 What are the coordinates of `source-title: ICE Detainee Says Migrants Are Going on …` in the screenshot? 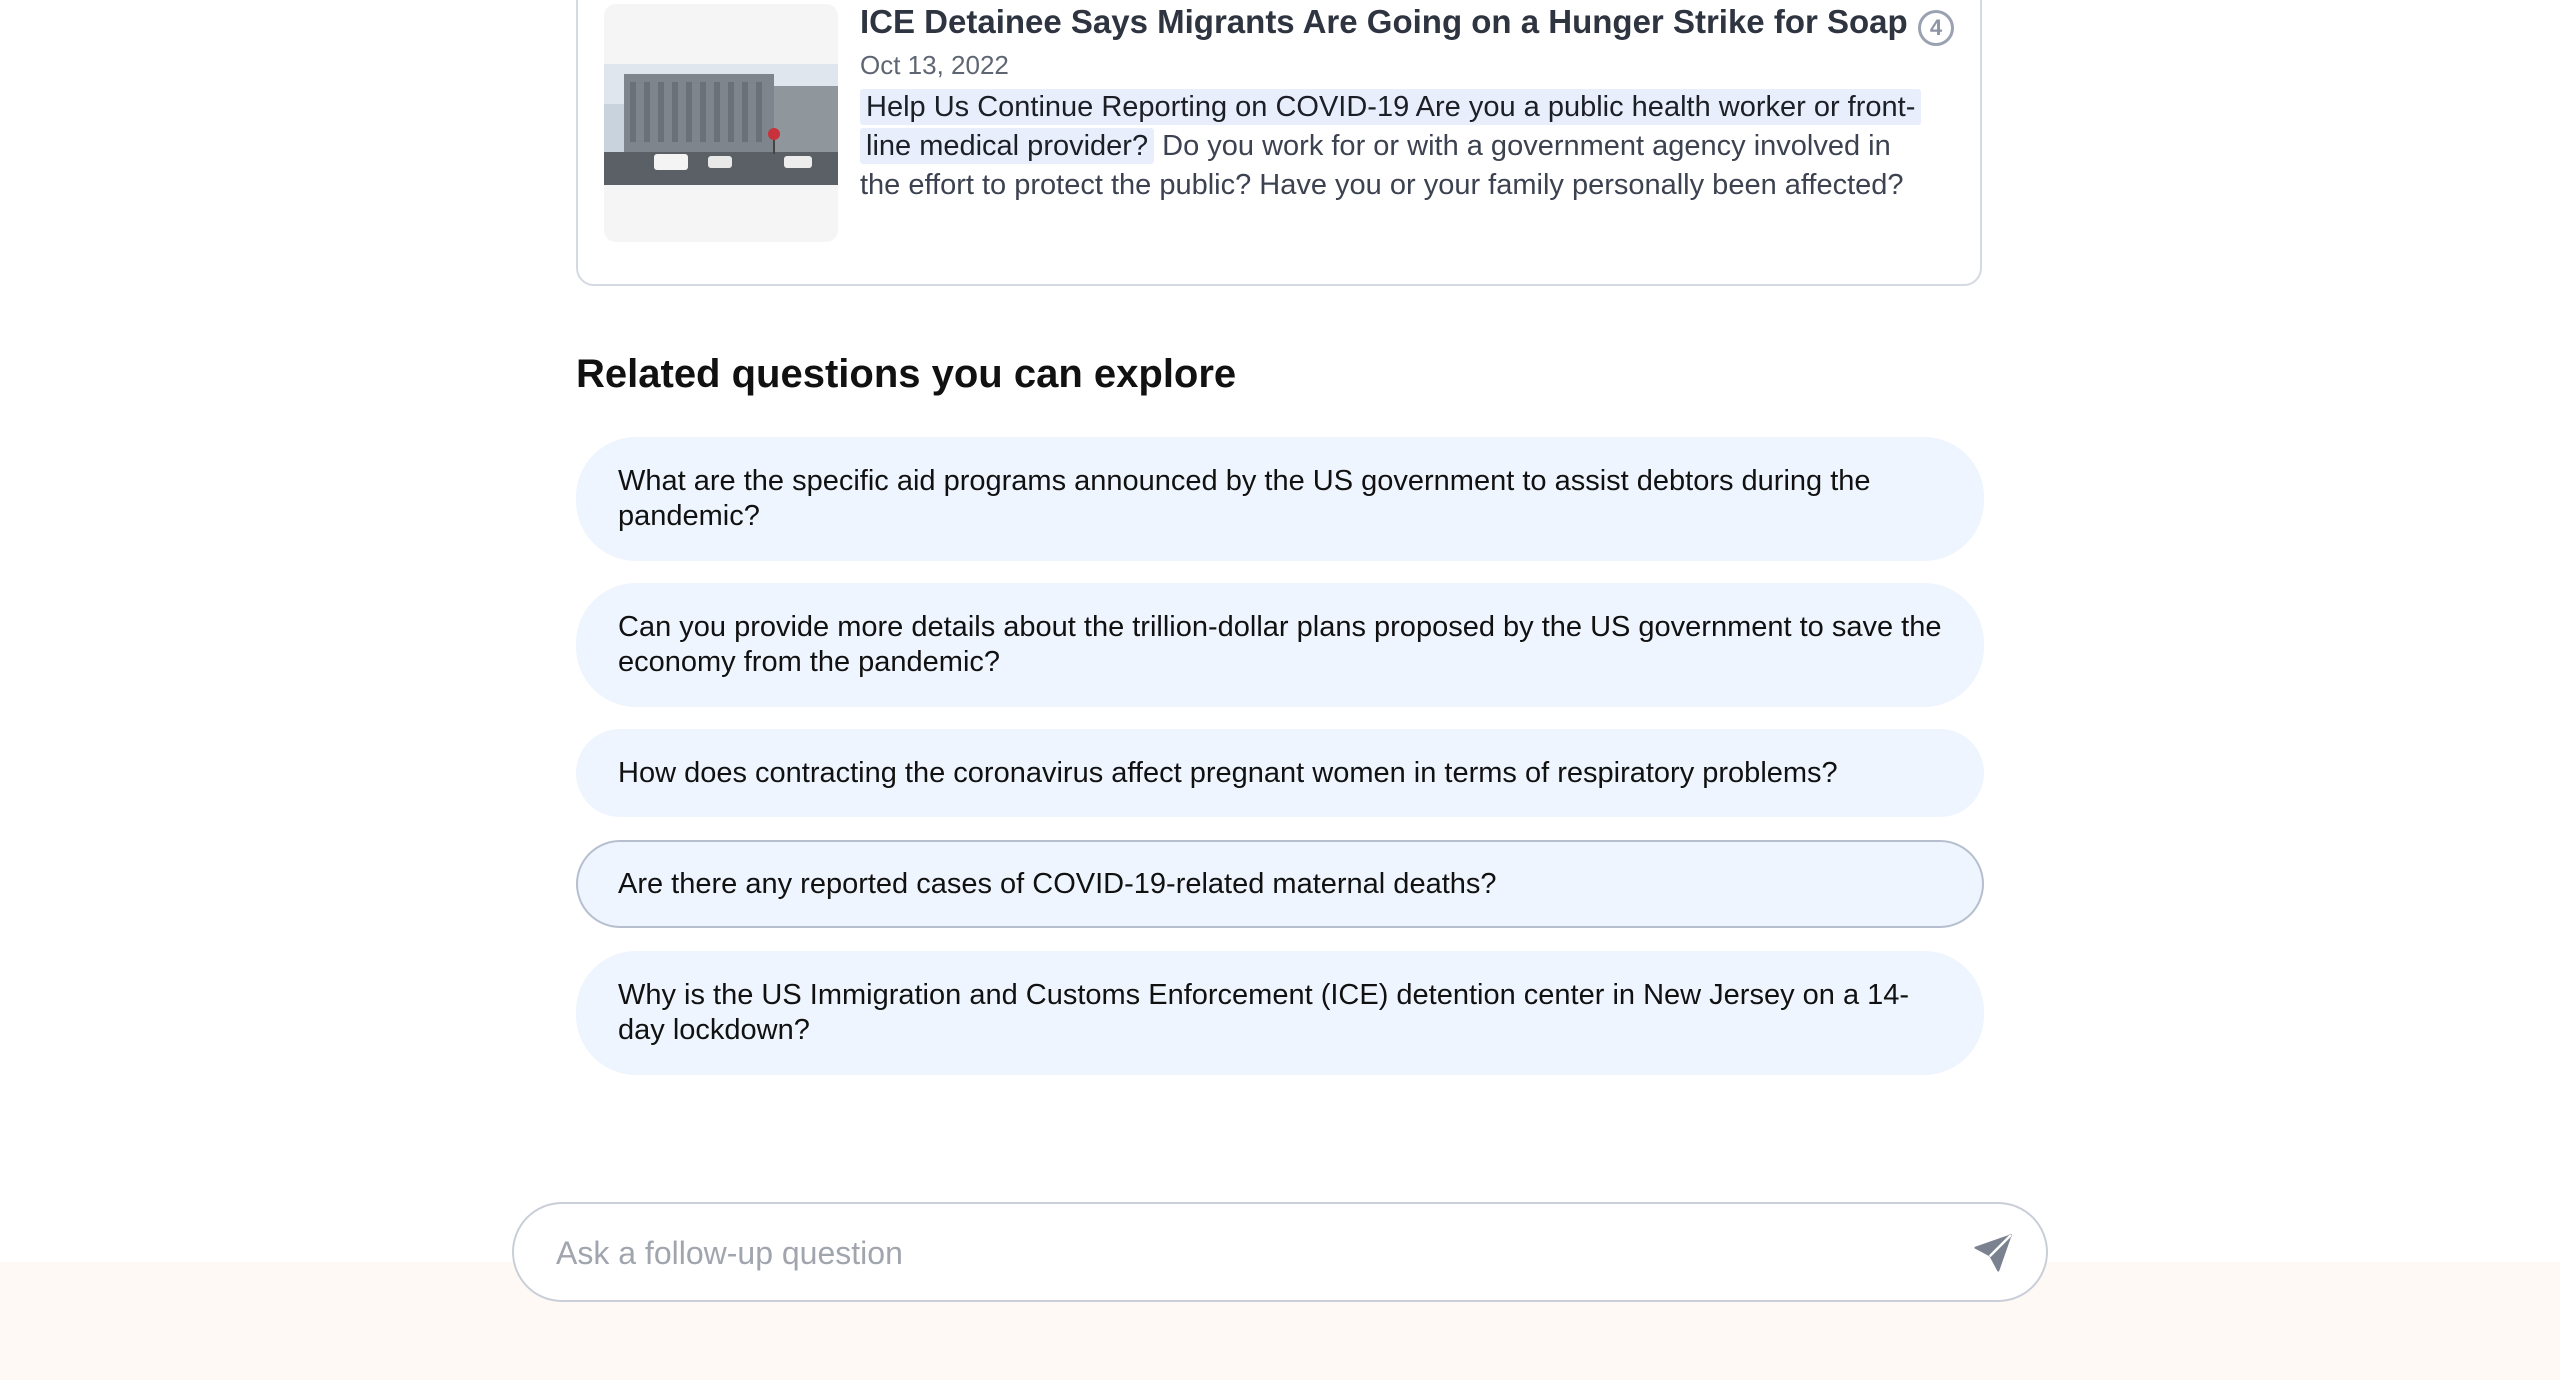 It's located at (1390, 22).